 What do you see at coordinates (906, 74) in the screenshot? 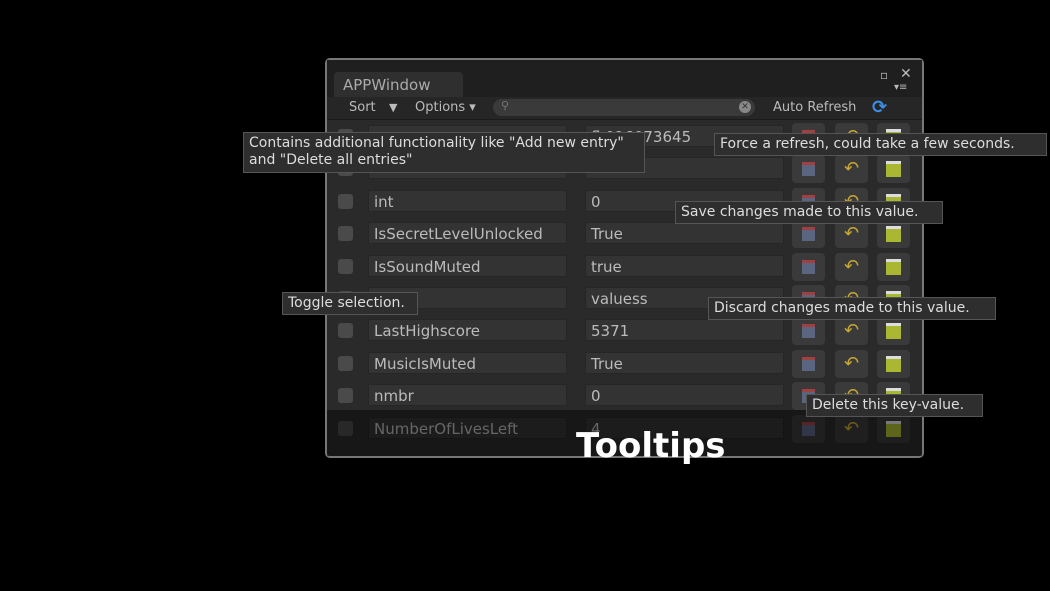
I see `close-icon: ✕` at bounding box center [906, 74].